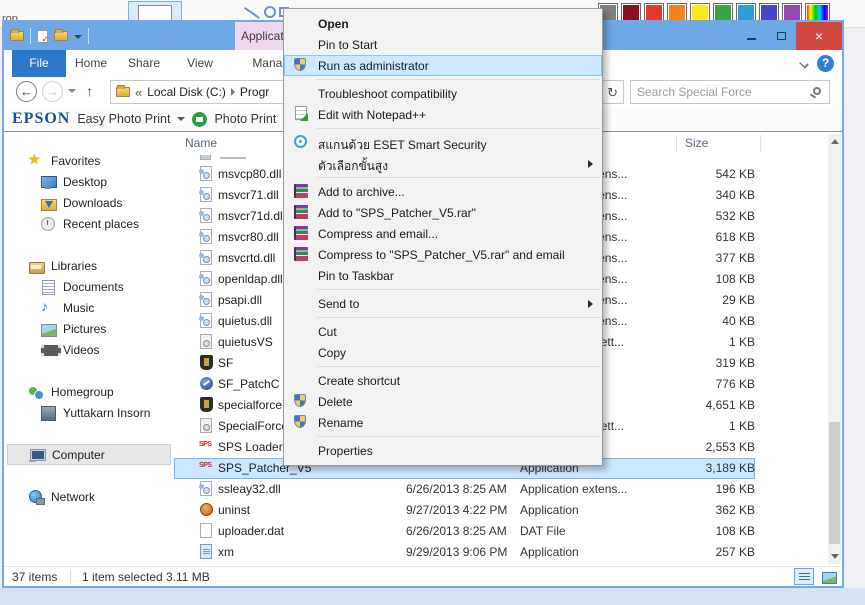 This screenshot has width=865, height=605. I want to click on file-size: 1 KB, so click(741, 342).